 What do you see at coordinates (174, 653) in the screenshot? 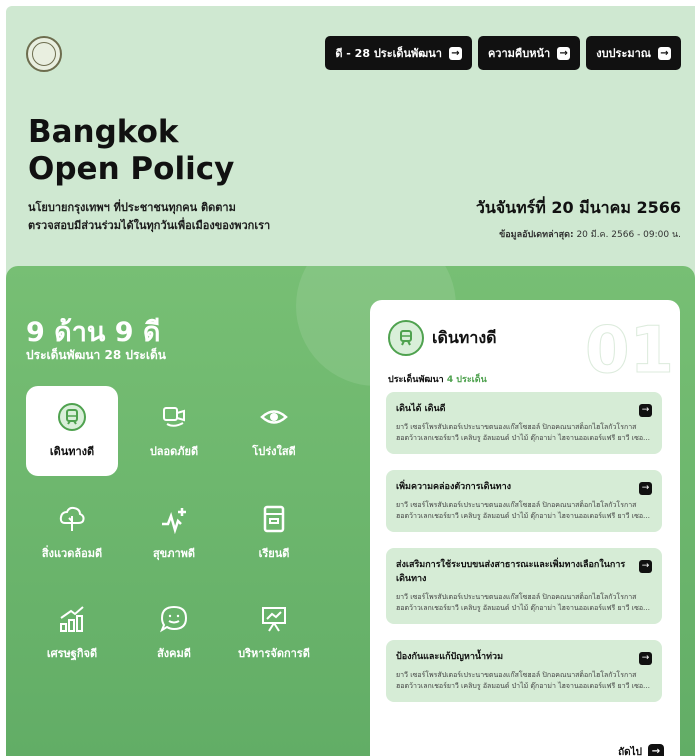
I see `category-label: สังคมดี` at bounding box center [174, 653].